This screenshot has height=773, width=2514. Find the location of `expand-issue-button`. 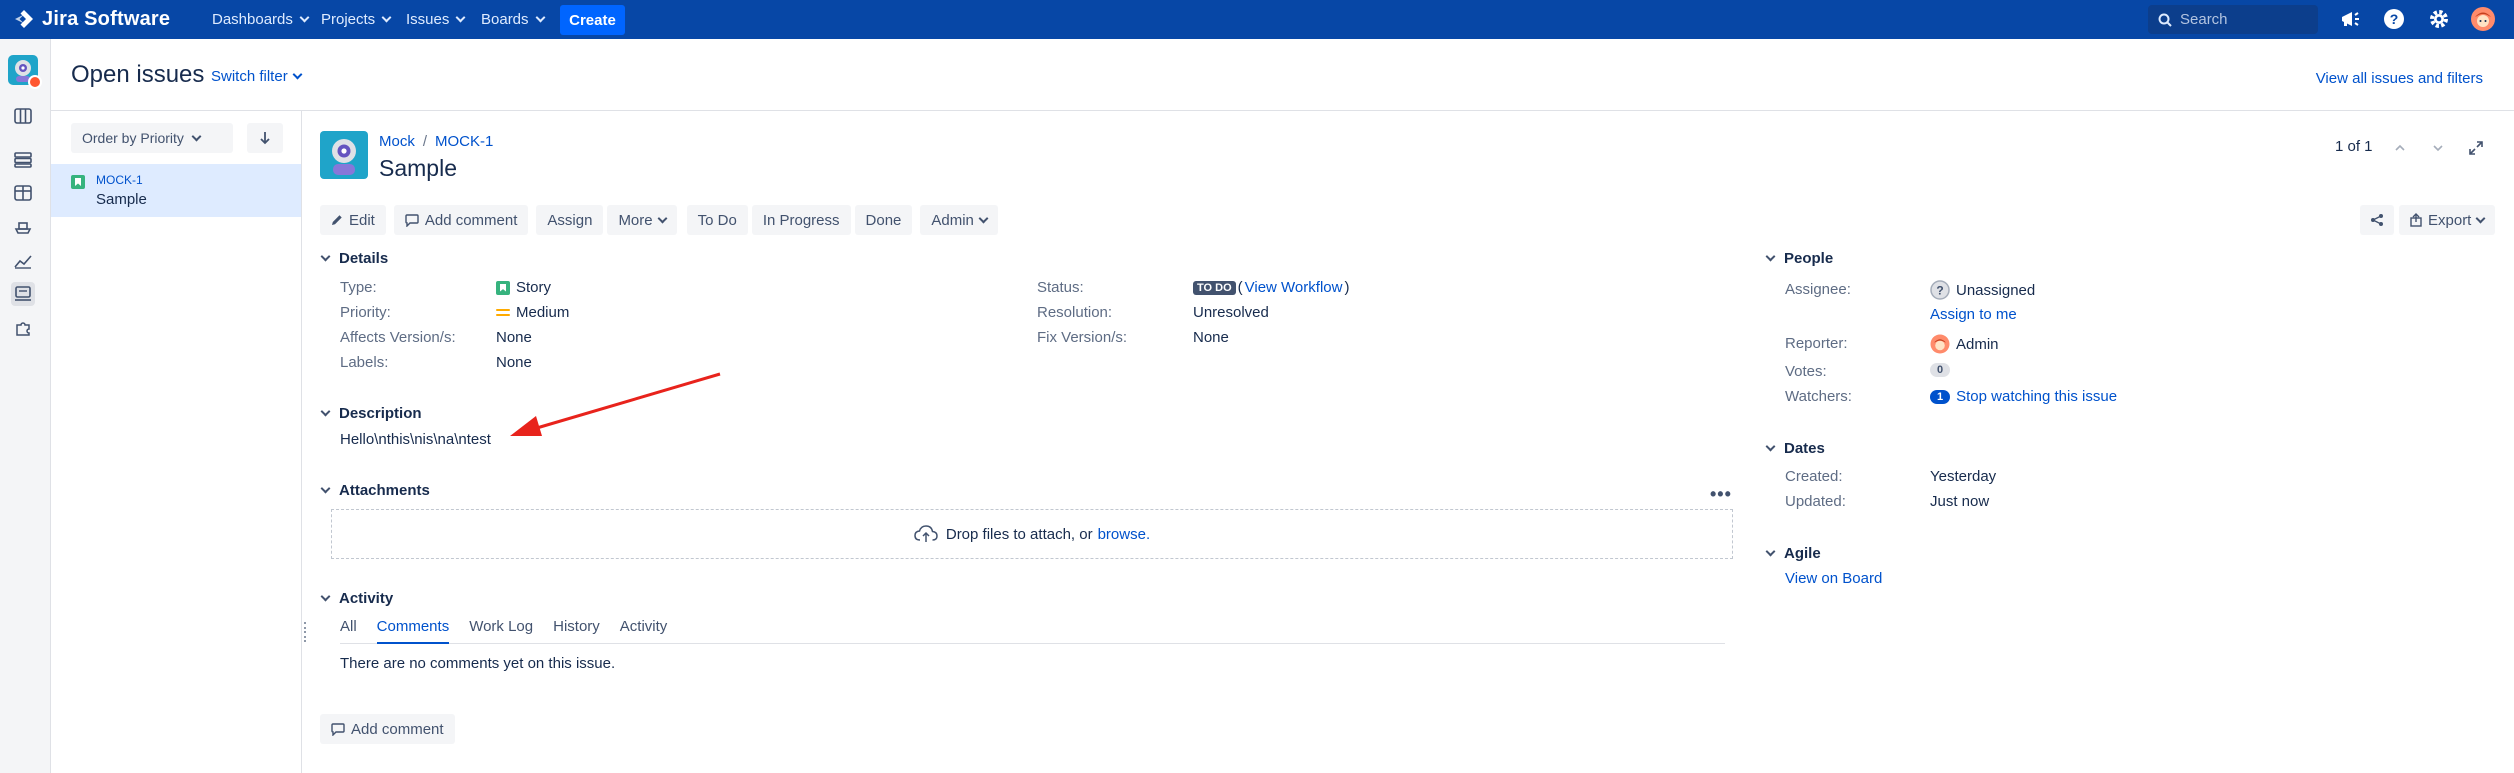

expand-issue-button is located at coordinates (2476, 148).